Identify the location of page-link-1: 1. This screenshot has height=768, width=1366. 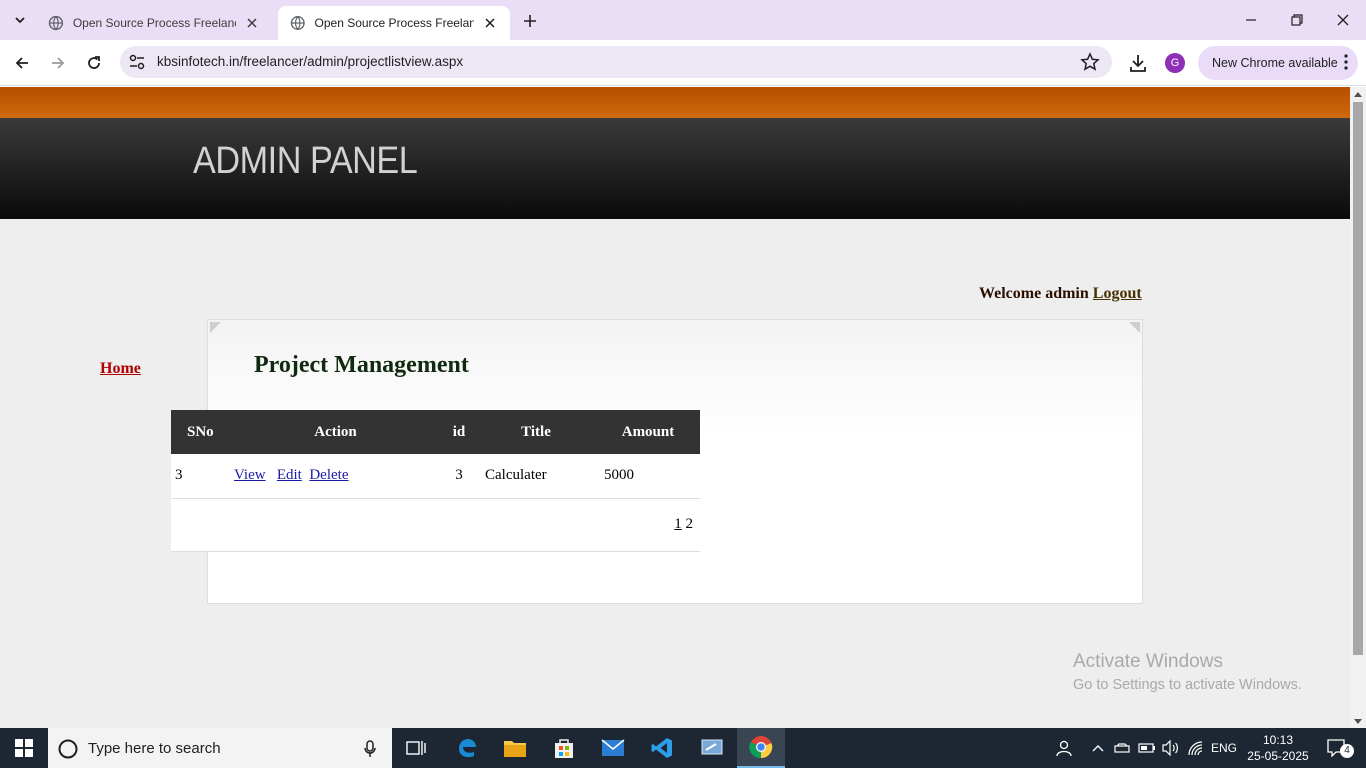
(678, 524).